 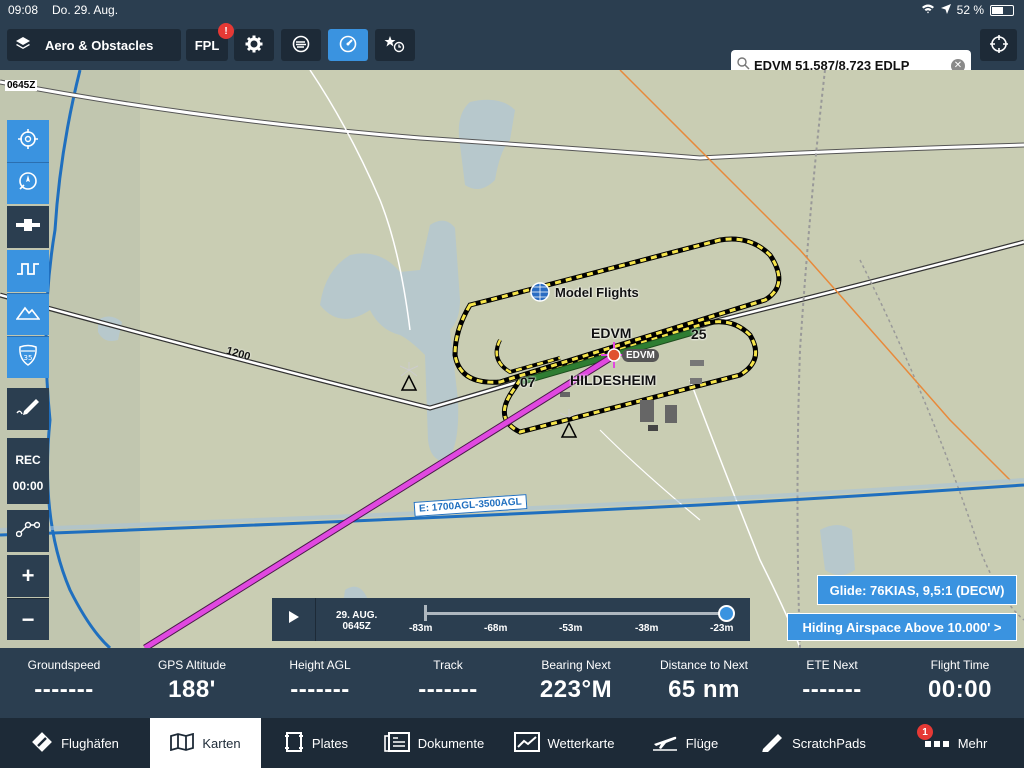 What do you see at coordinates (85, 10) in the screenshot?
I see `status-date: Do. 29. Aug.` at bounding box center [85, 10].